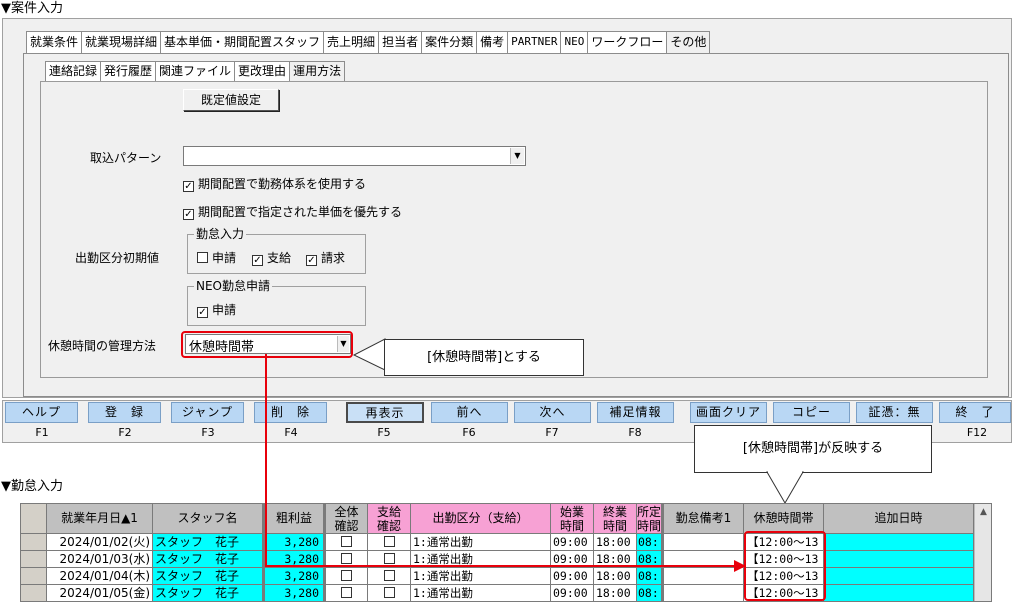 Image resolution: width=1024 pixels, height=602 pixels. What do you see at coordinates (292, 211) in the screenshot?
I see `prioritize-price-option: ✓ 期間配置で指定された単価を優先する` at bounding box center [292, 211].